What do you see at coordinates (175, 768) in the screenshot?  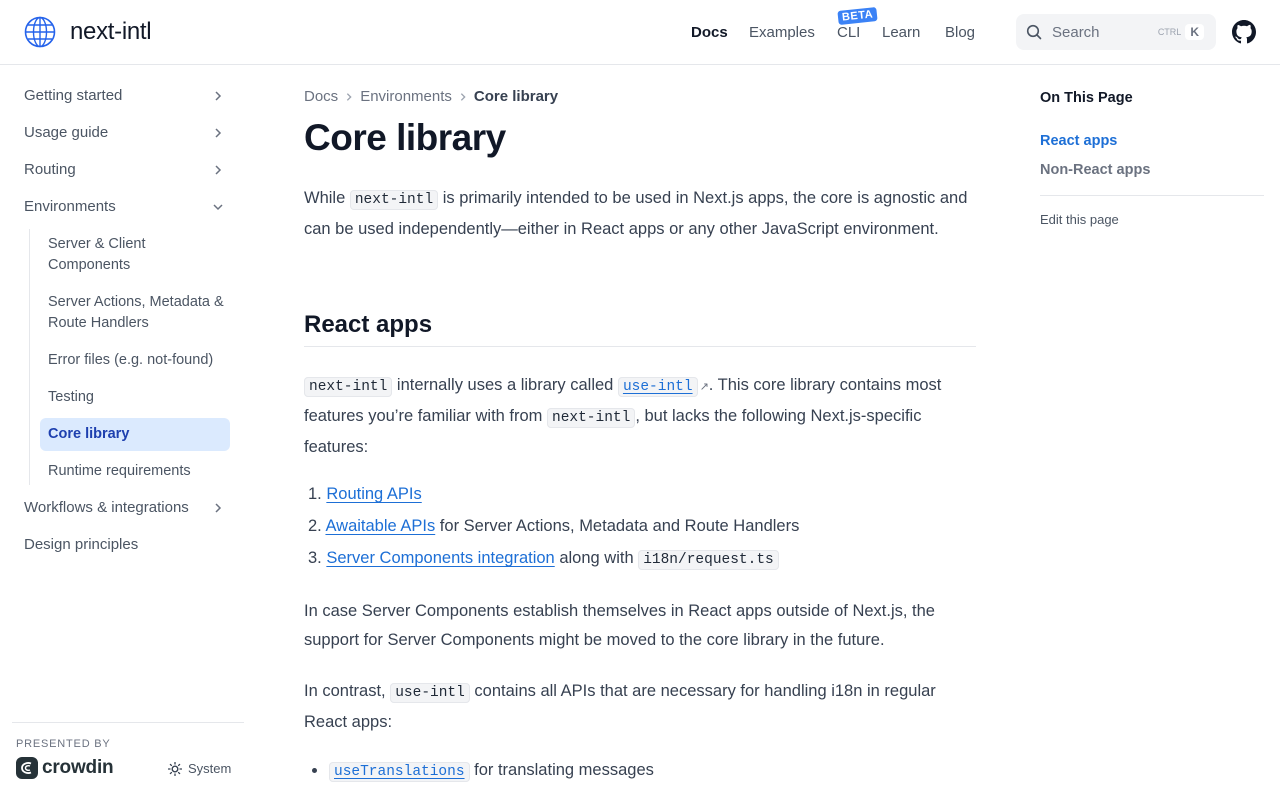 I see `sun-icon` at bounding box center [175, 768].